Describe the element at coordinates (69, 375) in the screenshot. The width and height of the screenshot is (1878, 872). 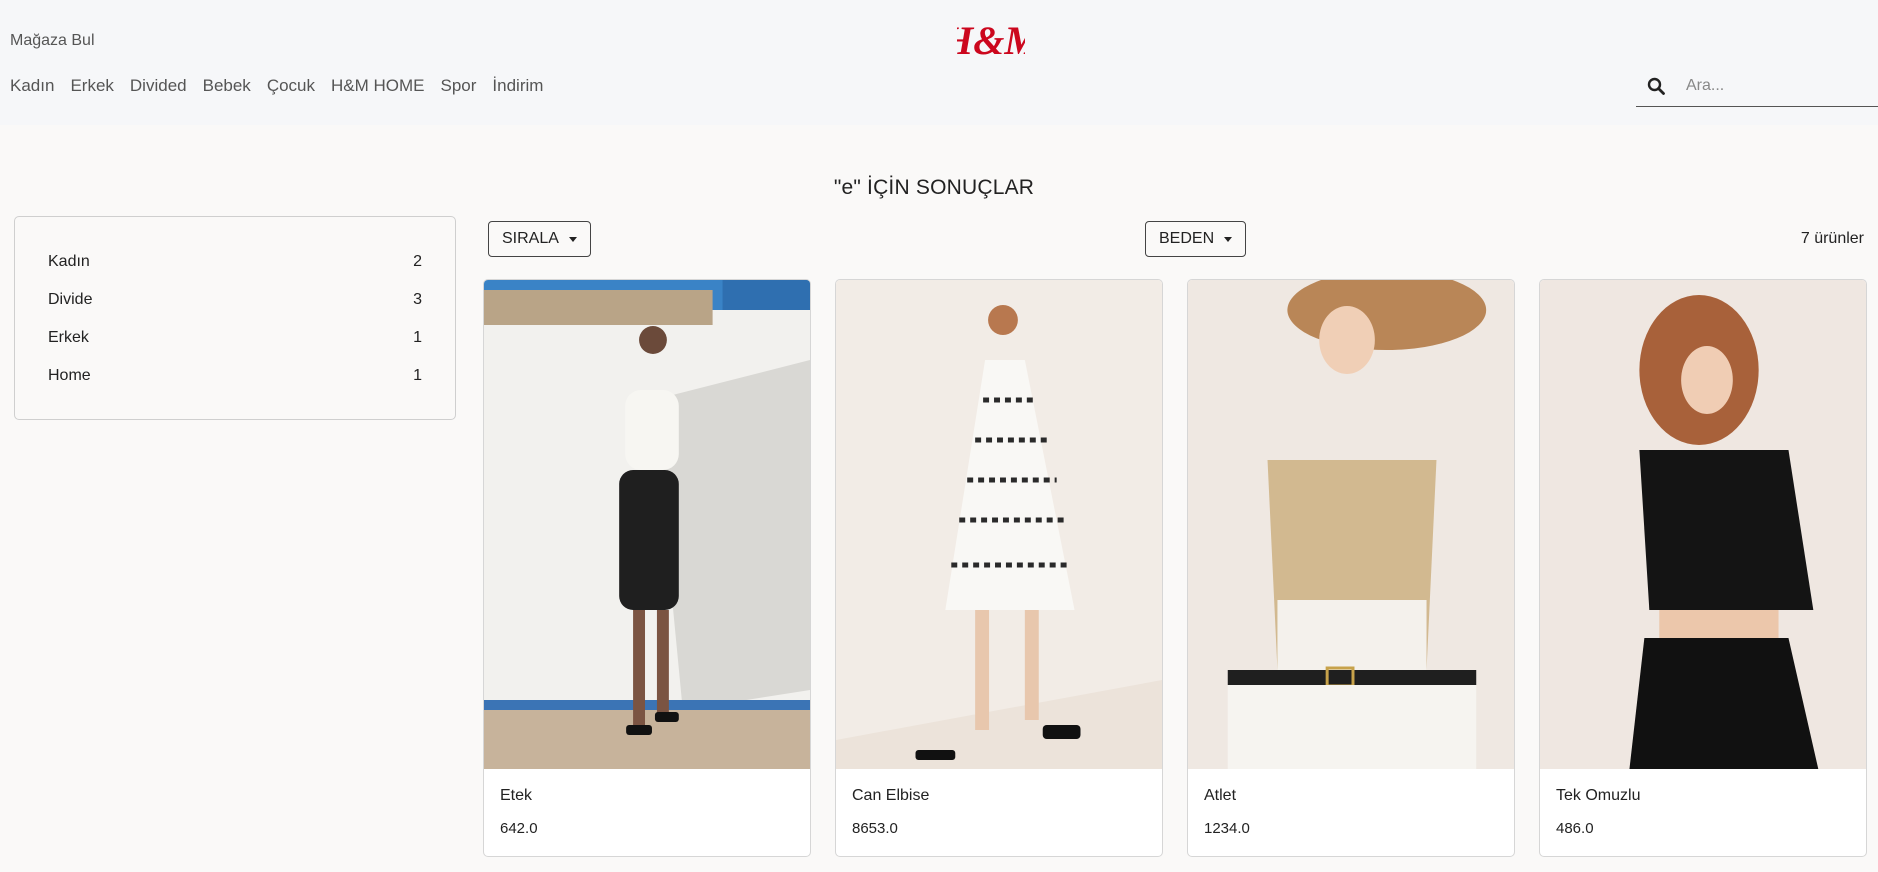
I see `category-label: Home` at that location.